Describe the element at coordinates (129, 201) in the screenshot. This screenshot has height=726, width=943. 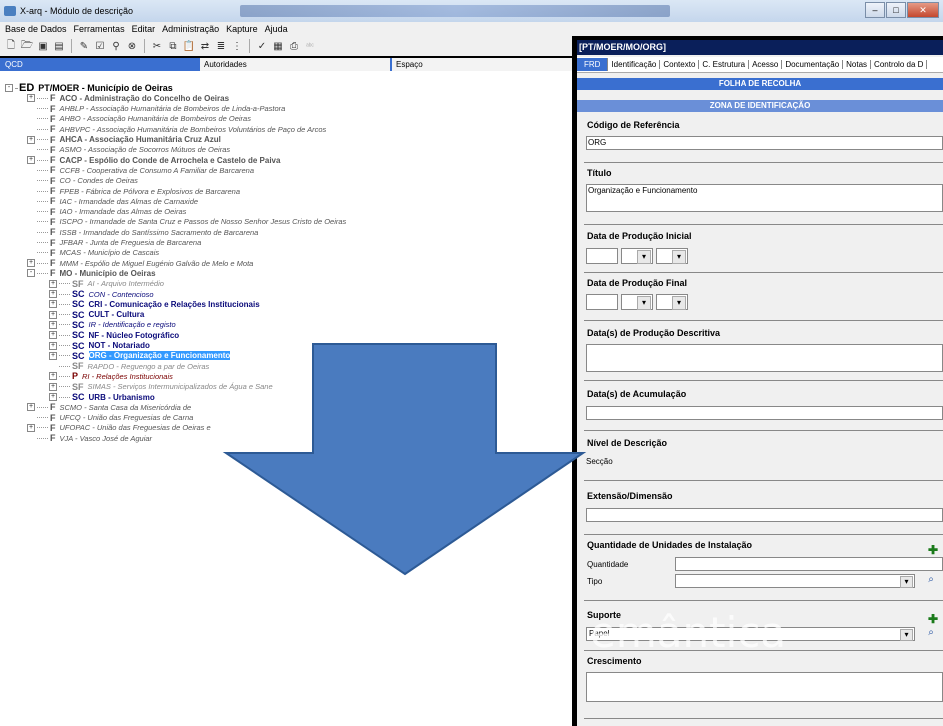
I see `tree-node-label: IAC - Irmandade das Almas de Carnaxide` at that location.